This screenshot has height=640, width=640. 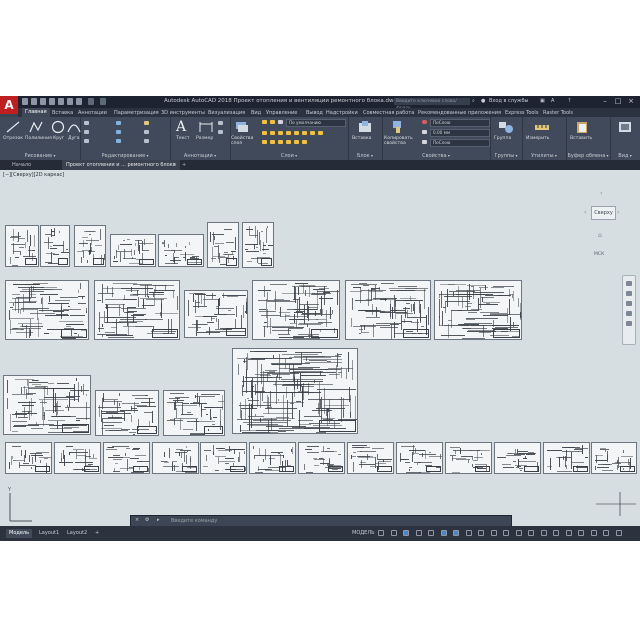 I want to click on tab-featured-apps: Рекомендованные приложения, so click(x=459, y=113).